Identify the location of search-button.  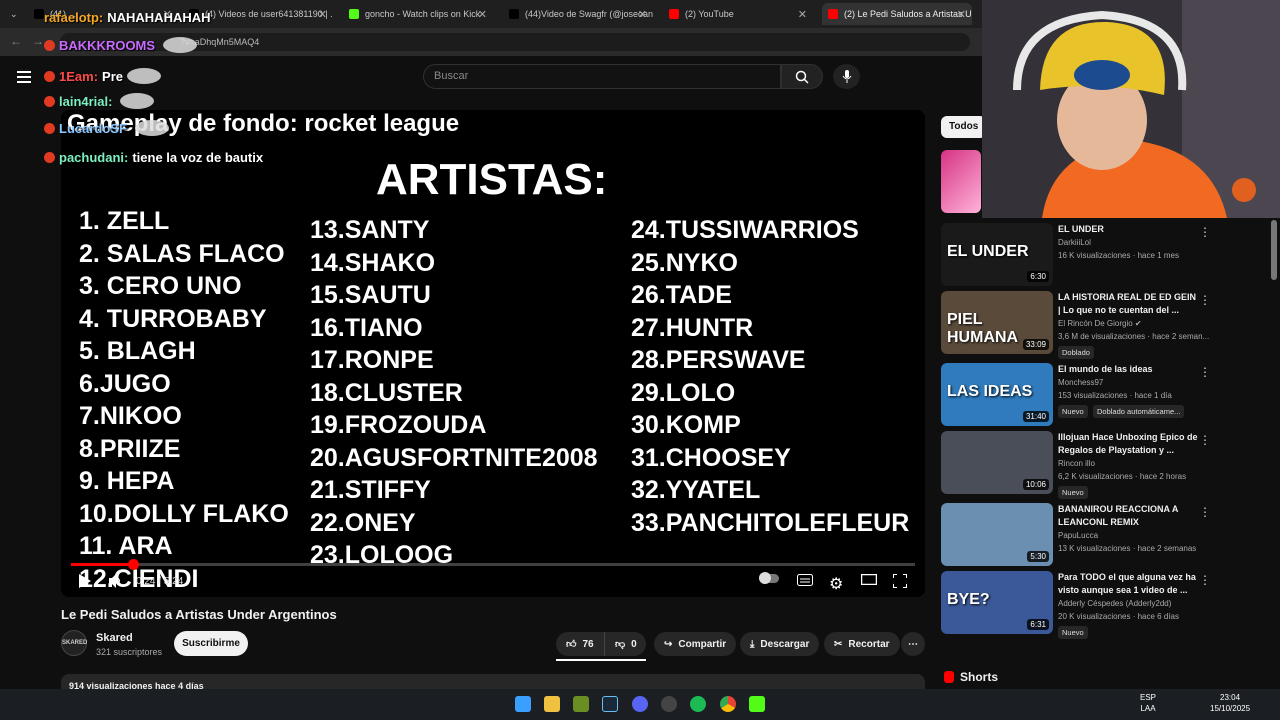
(802, 76).